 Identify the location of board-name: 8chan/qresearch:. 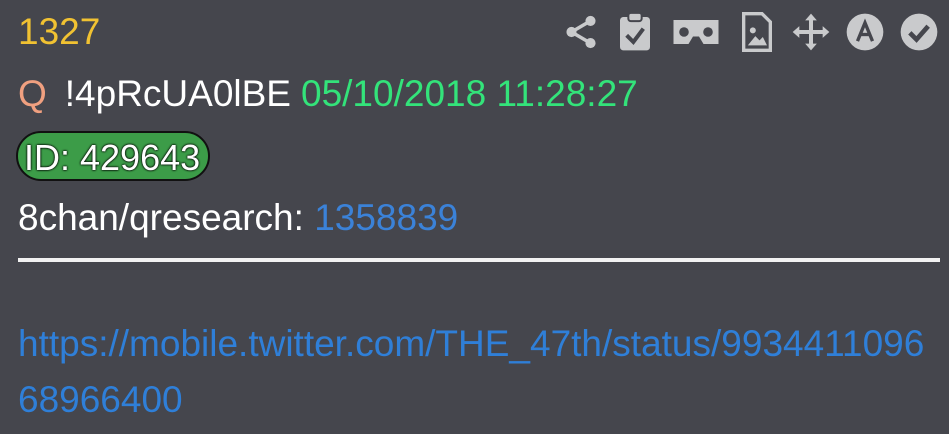
(161, 217).